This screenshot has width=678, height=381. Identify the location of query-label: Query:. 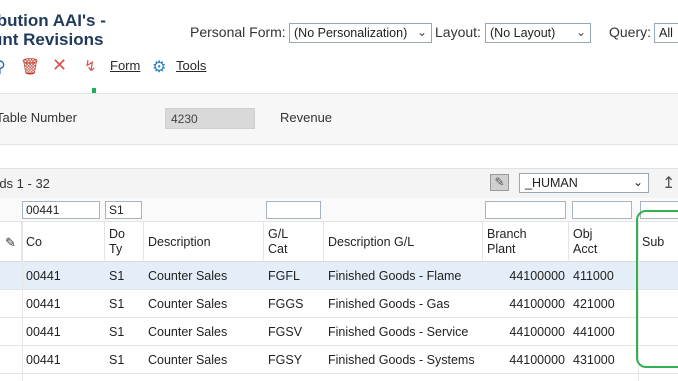
(630, 32).